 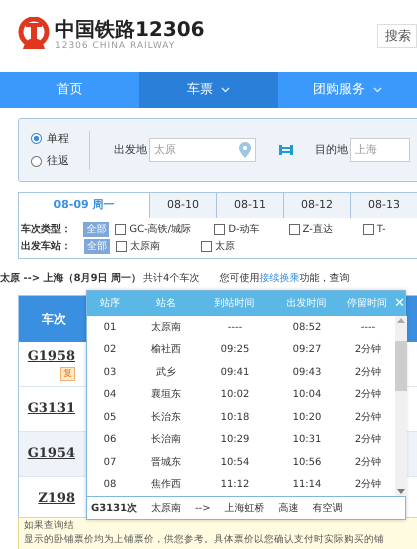 I want to click on resume-badge: 复, so click(x=67, y=373).